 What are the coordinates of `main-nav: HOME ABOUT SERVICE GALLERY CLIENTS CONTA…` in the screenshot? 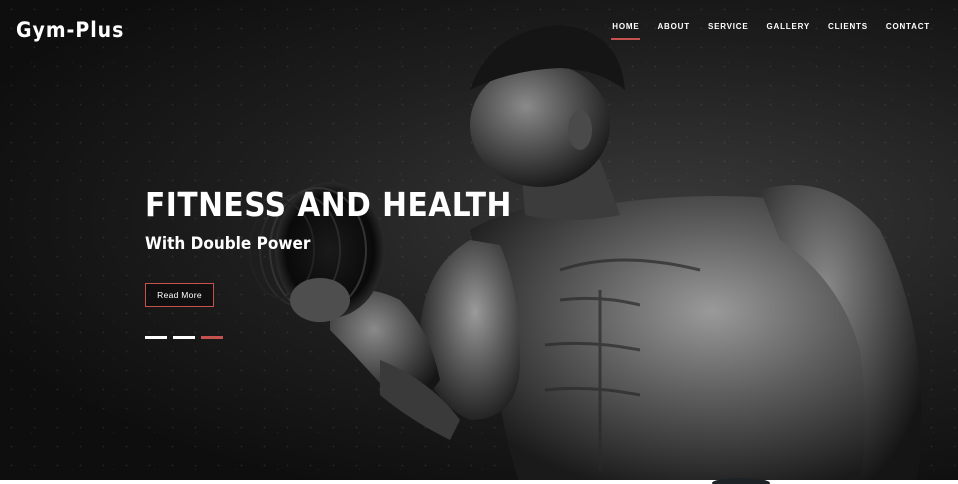 It's located at (770, 31).